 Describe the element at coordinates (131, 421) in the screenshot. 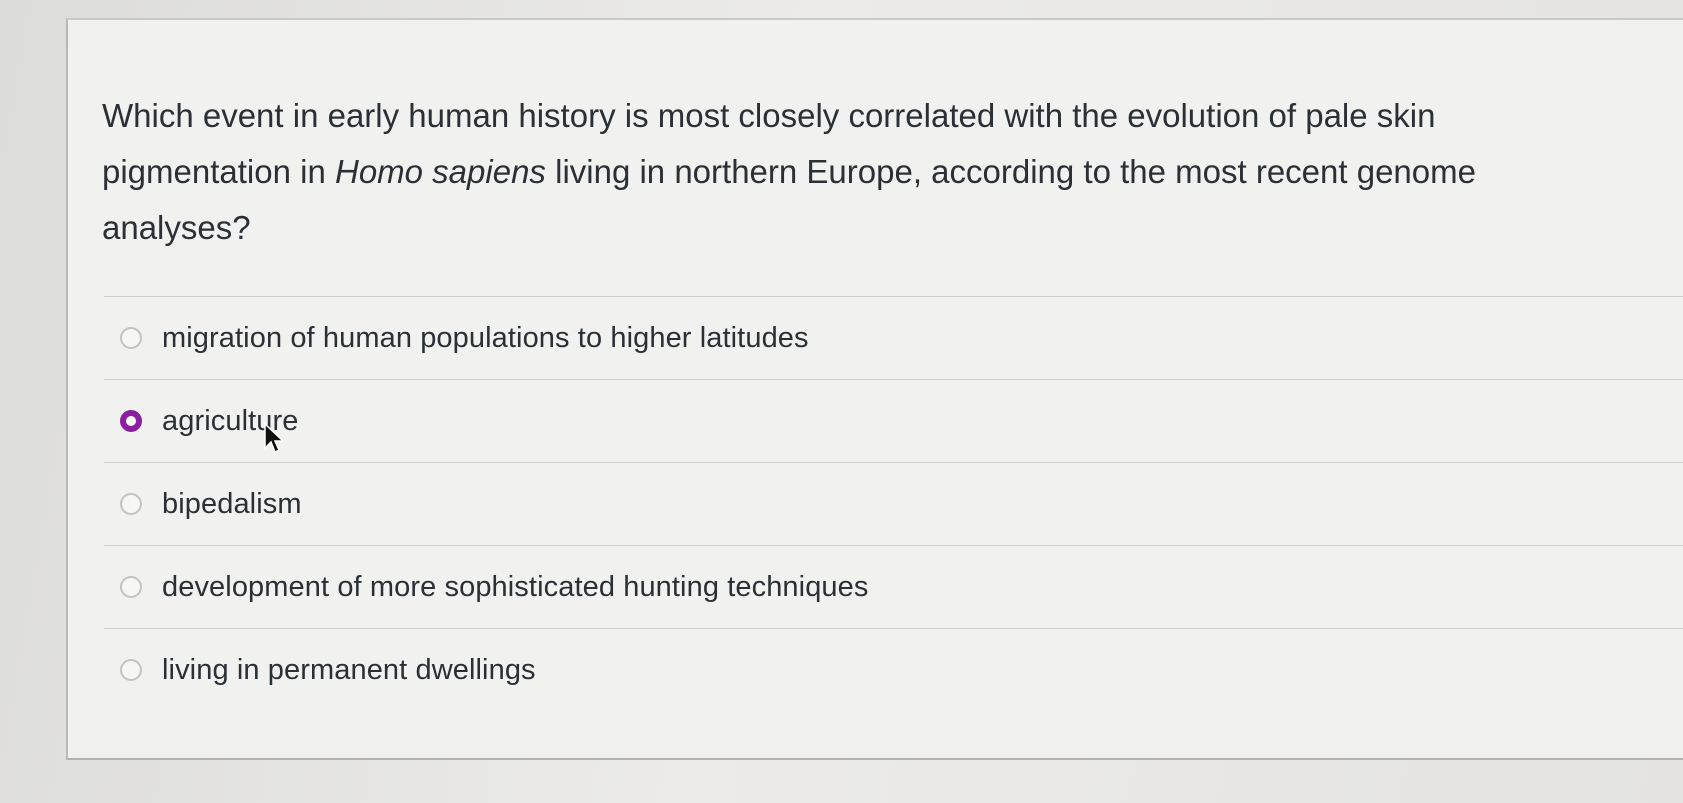

I see `radio-button-selected` at that location.